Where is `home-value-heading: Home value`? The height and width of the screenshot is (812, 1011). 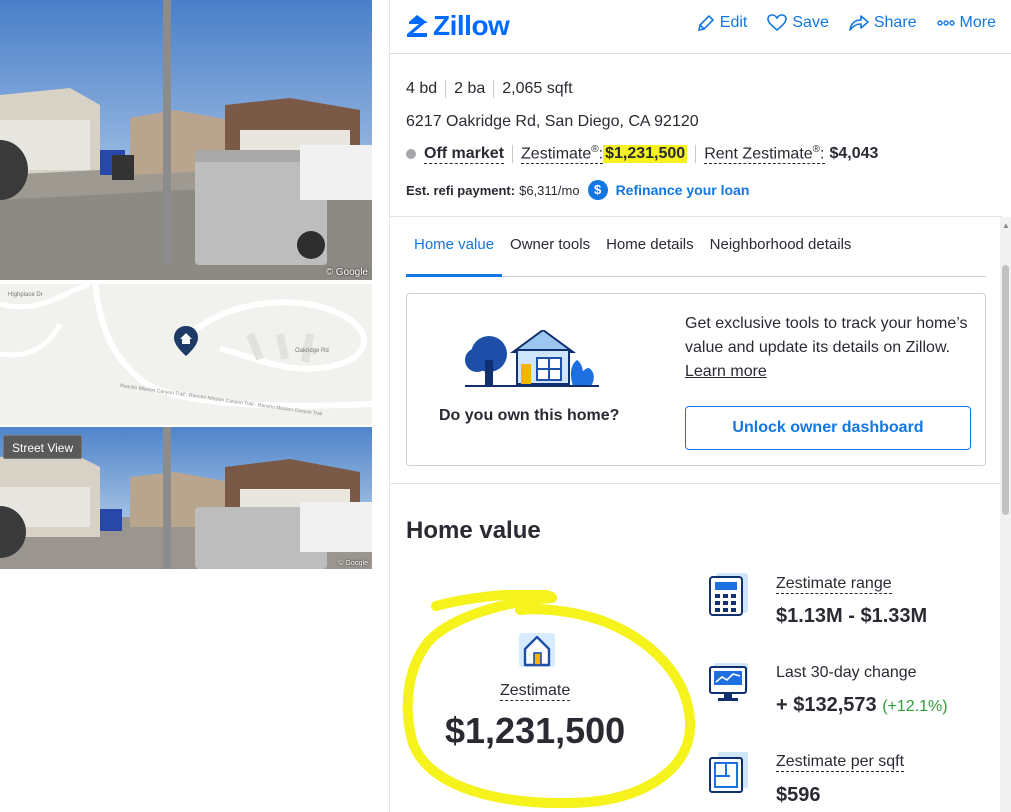 home-value-heading: Home value is located at coordinates (473, 530).